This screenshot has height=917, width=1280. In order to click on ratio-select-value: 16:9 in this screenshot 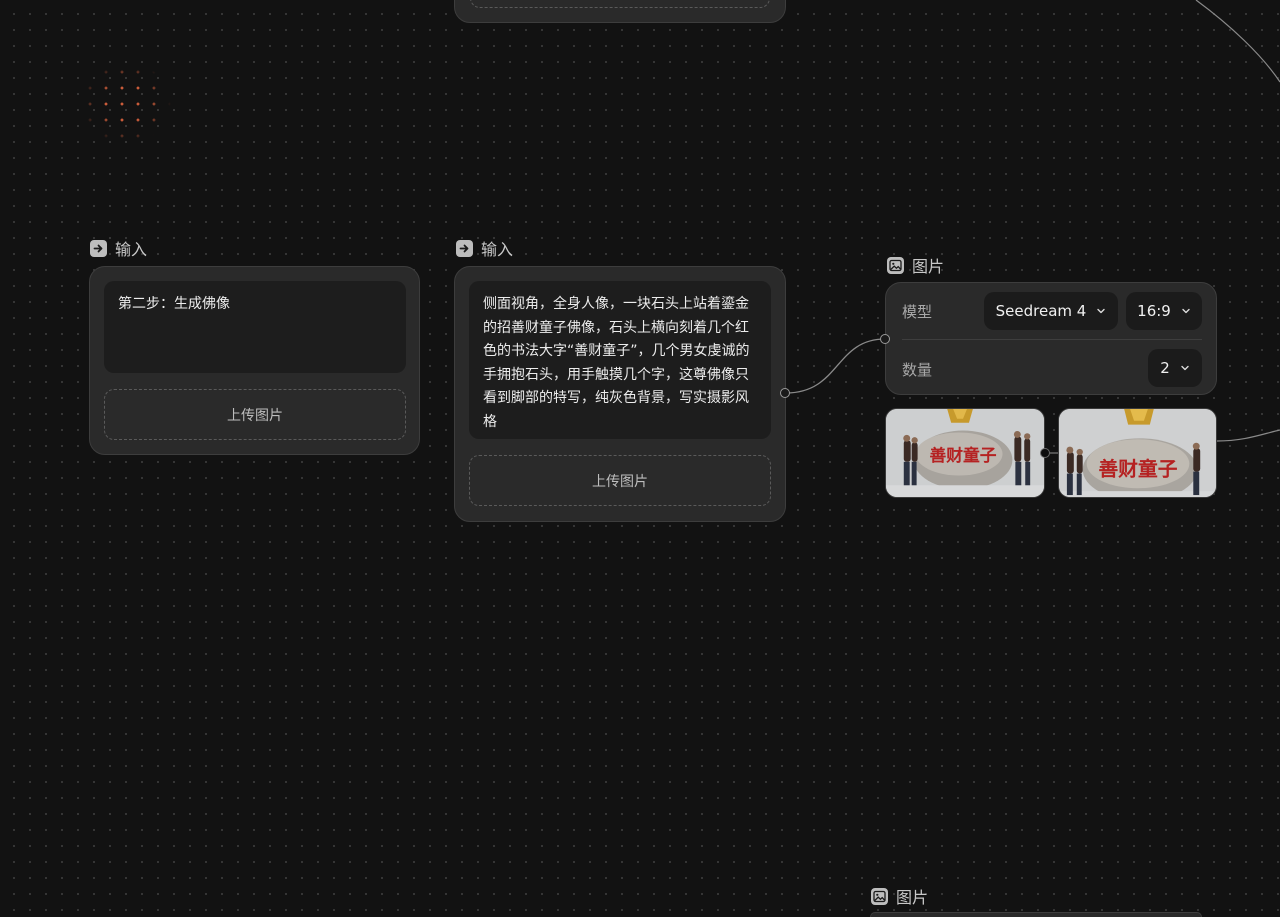, I will do `click(1154, 311)`.